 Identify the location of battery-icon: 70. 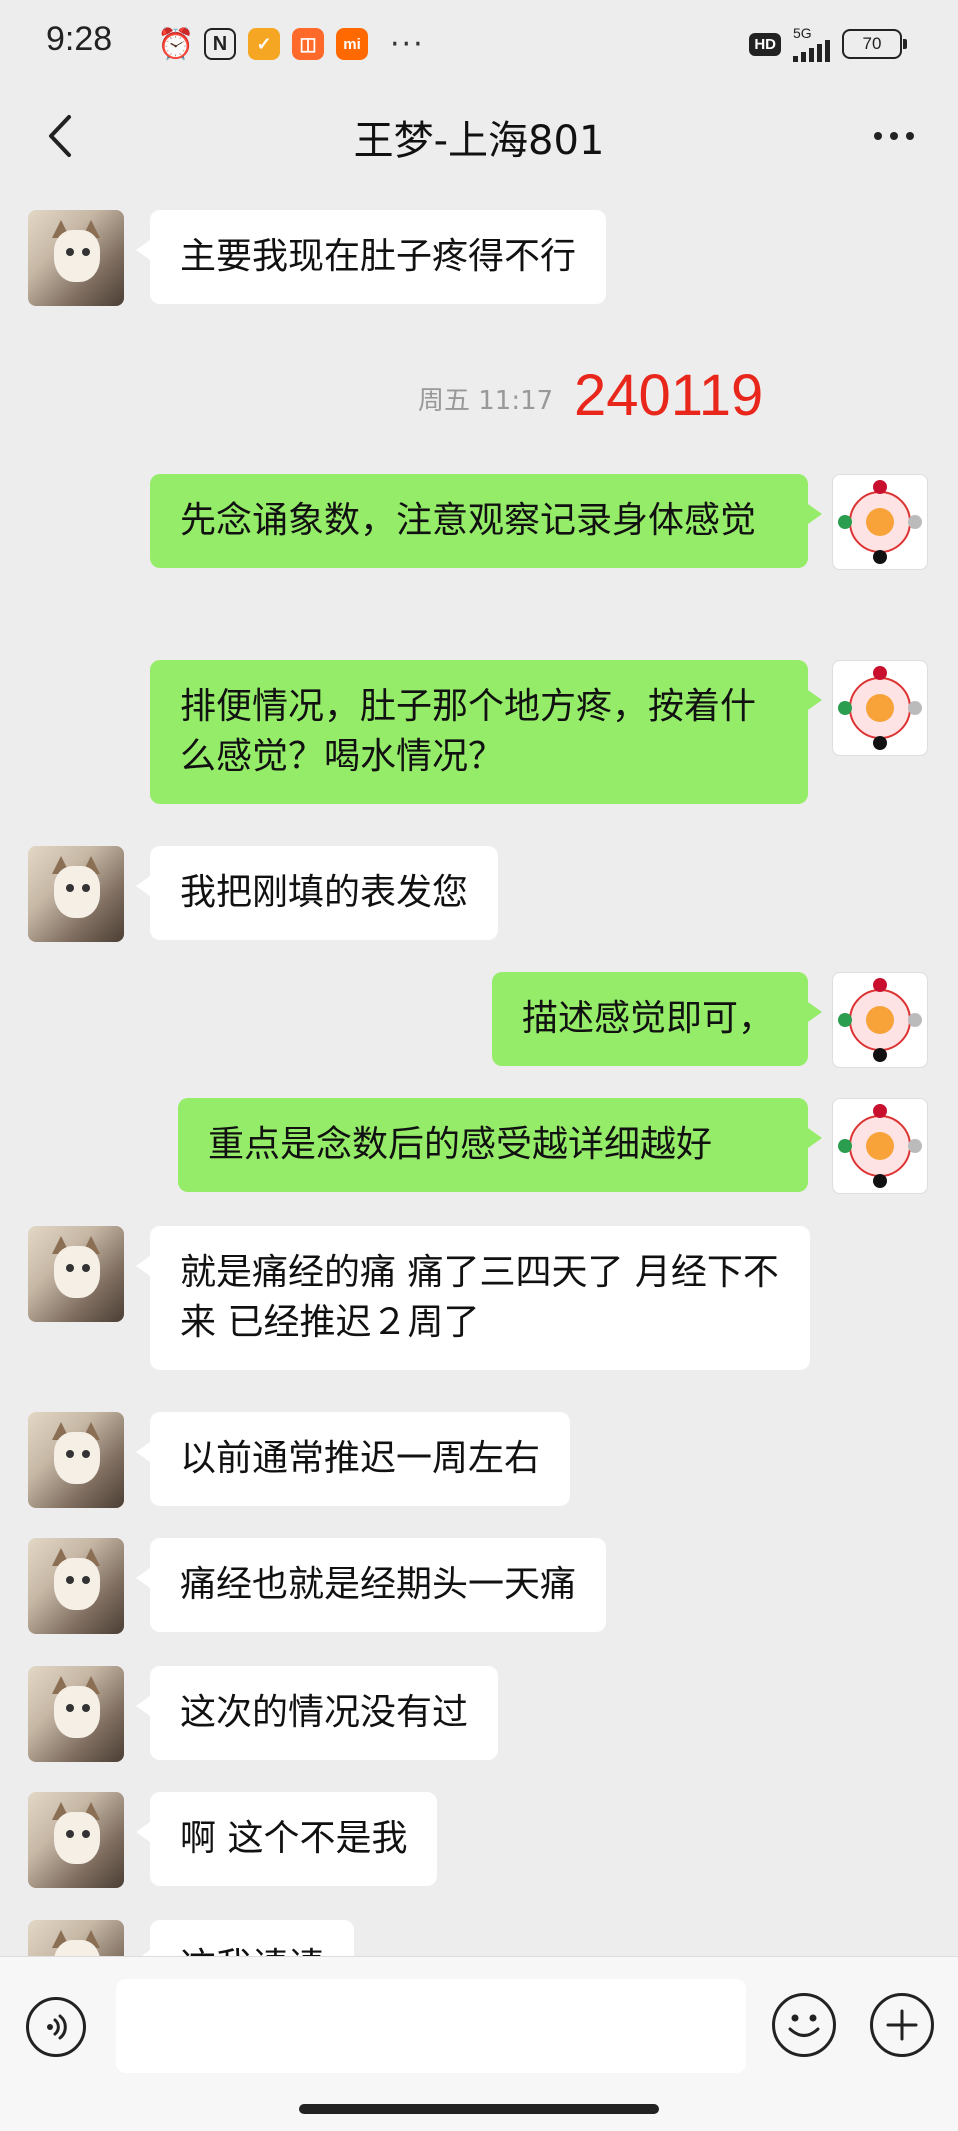
(874, 44).